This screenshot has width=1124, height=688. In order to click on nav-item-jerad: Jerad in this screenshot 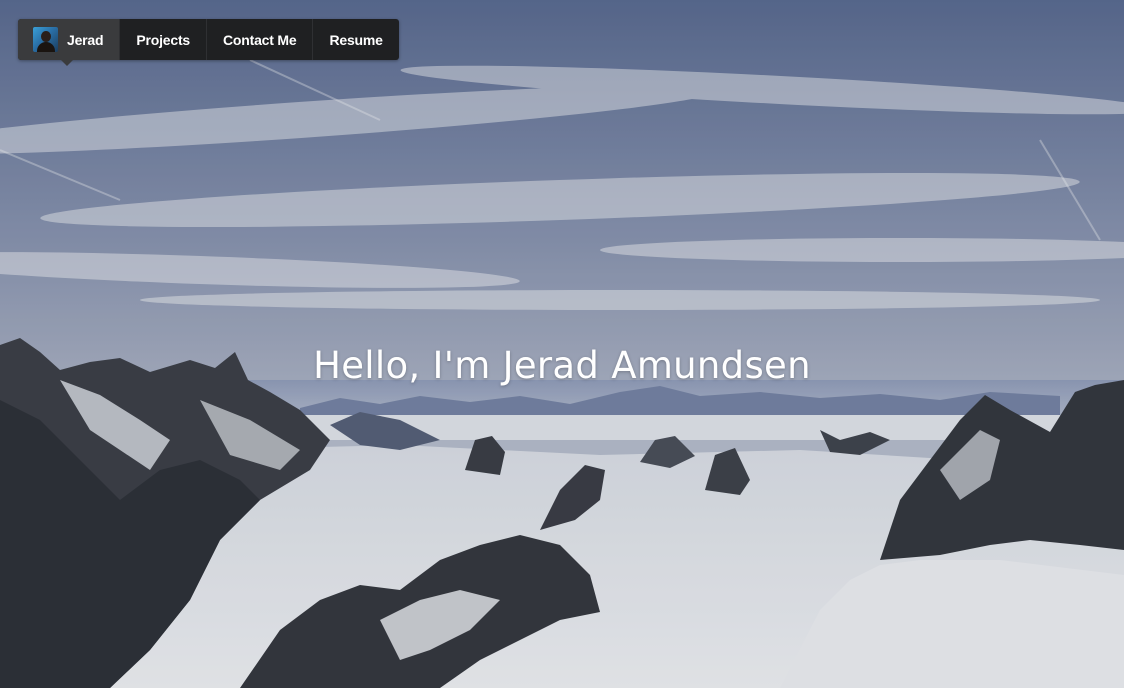, I will do `click(69, 42)`.